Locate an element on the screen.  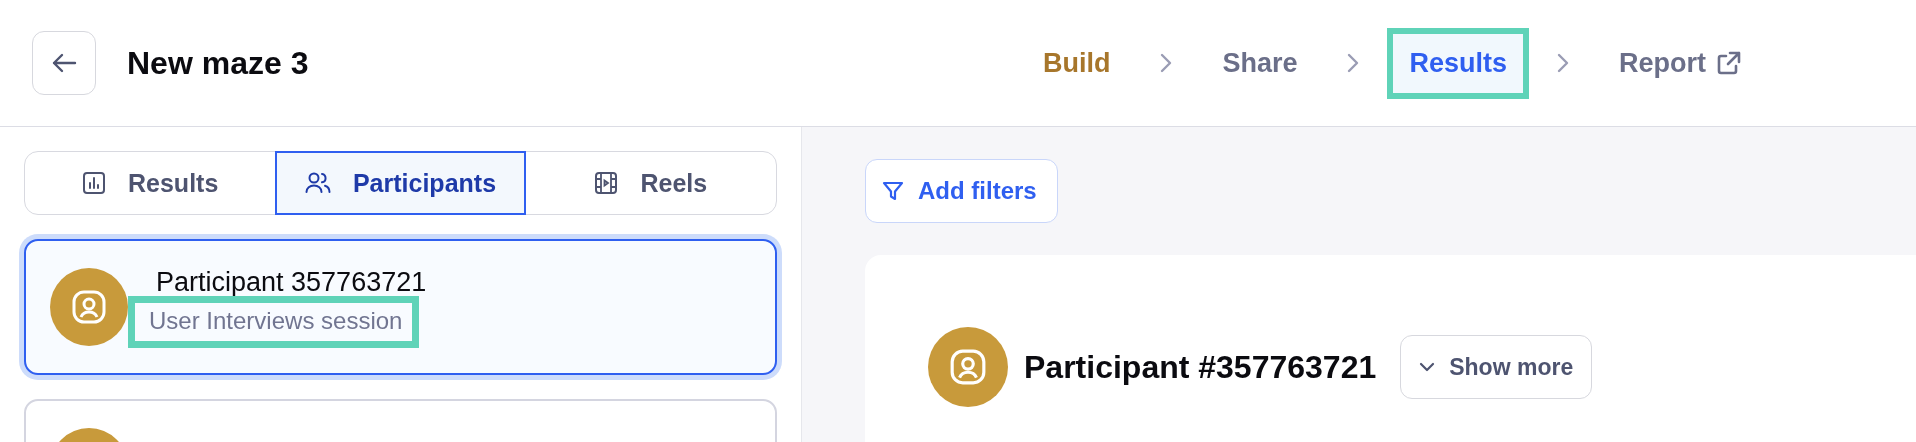
back-arrow-icon is located at coordinates (64, 63).